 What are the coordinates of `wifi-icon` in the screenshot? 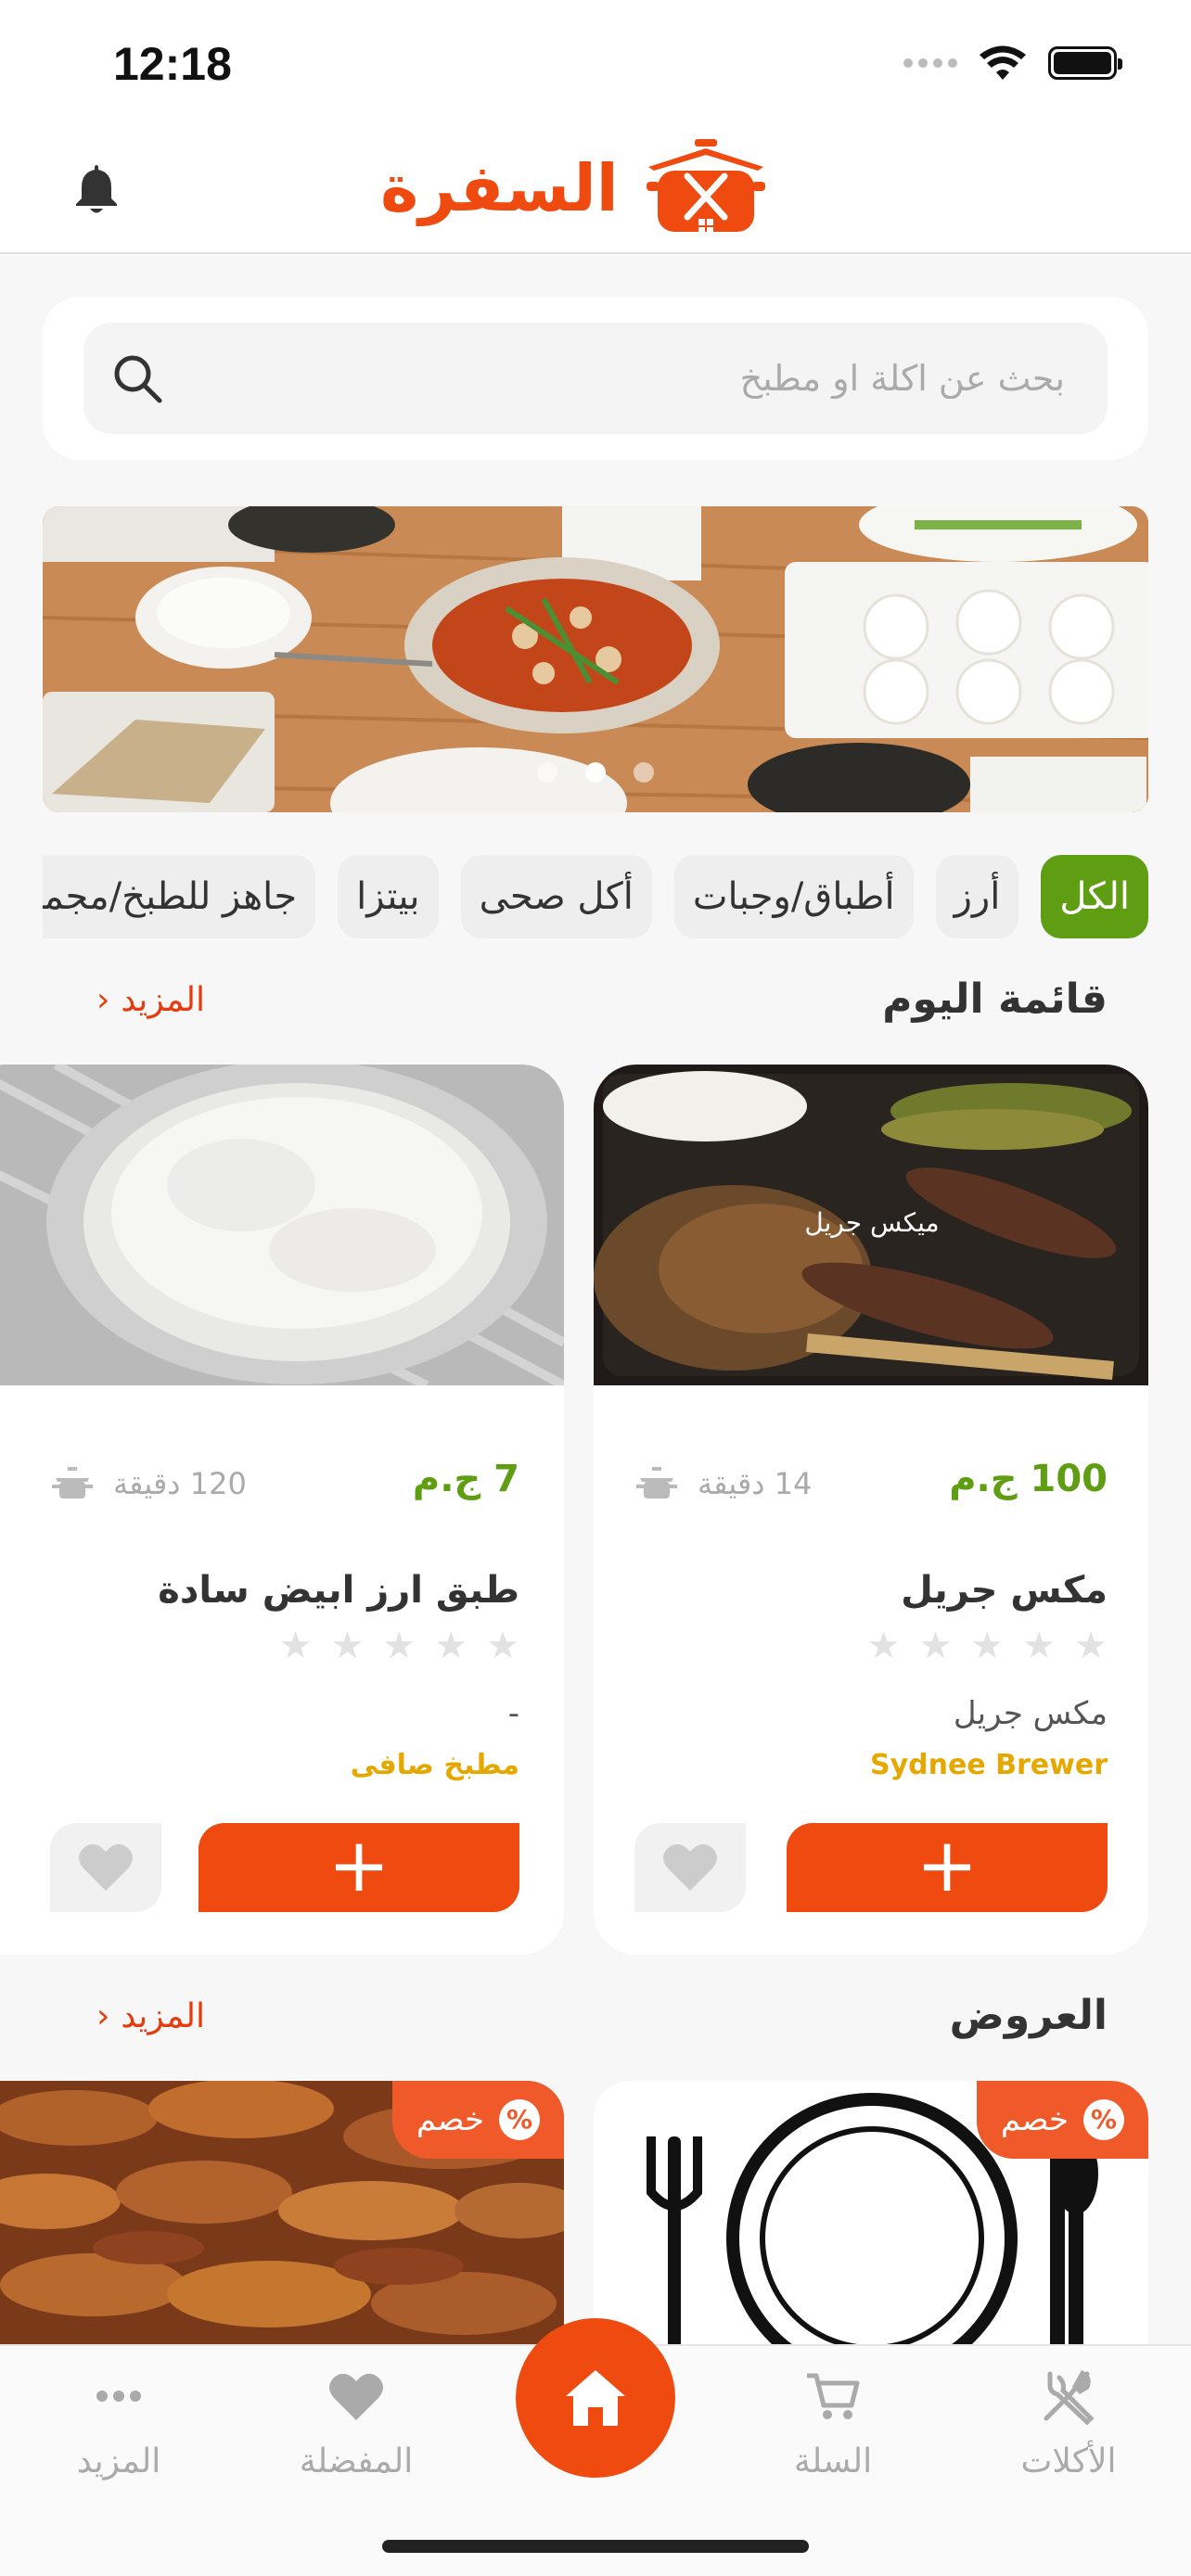 It's located at (1003, 62).